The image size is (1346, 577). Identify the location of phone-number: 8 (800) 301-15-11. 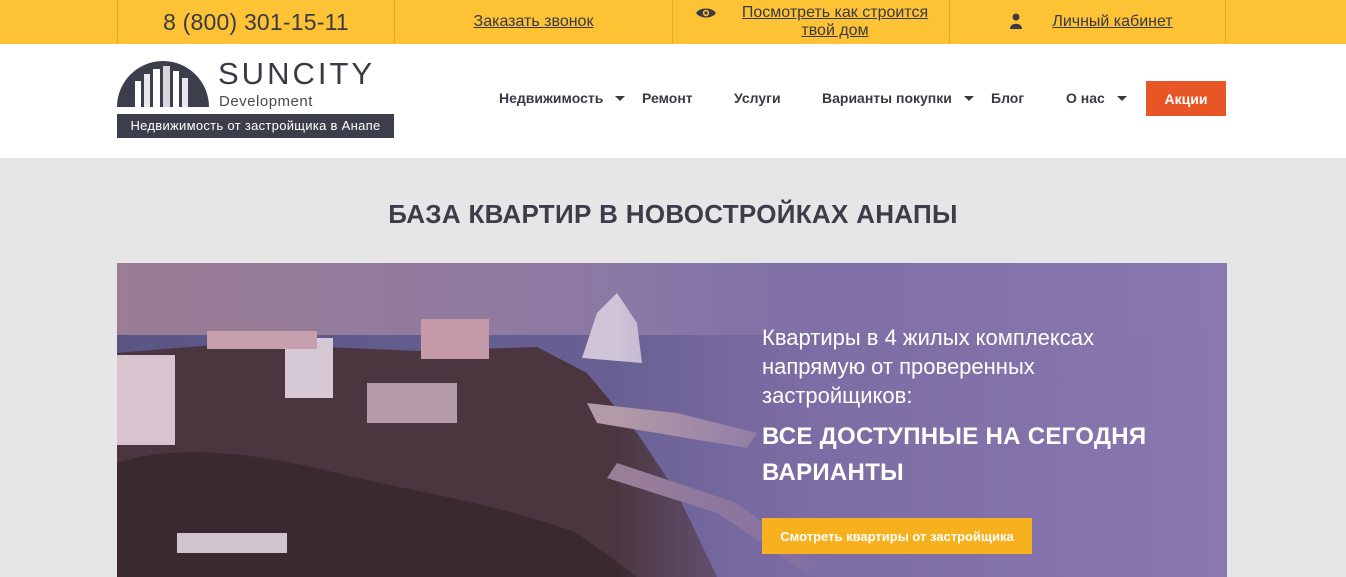
(256, 22).